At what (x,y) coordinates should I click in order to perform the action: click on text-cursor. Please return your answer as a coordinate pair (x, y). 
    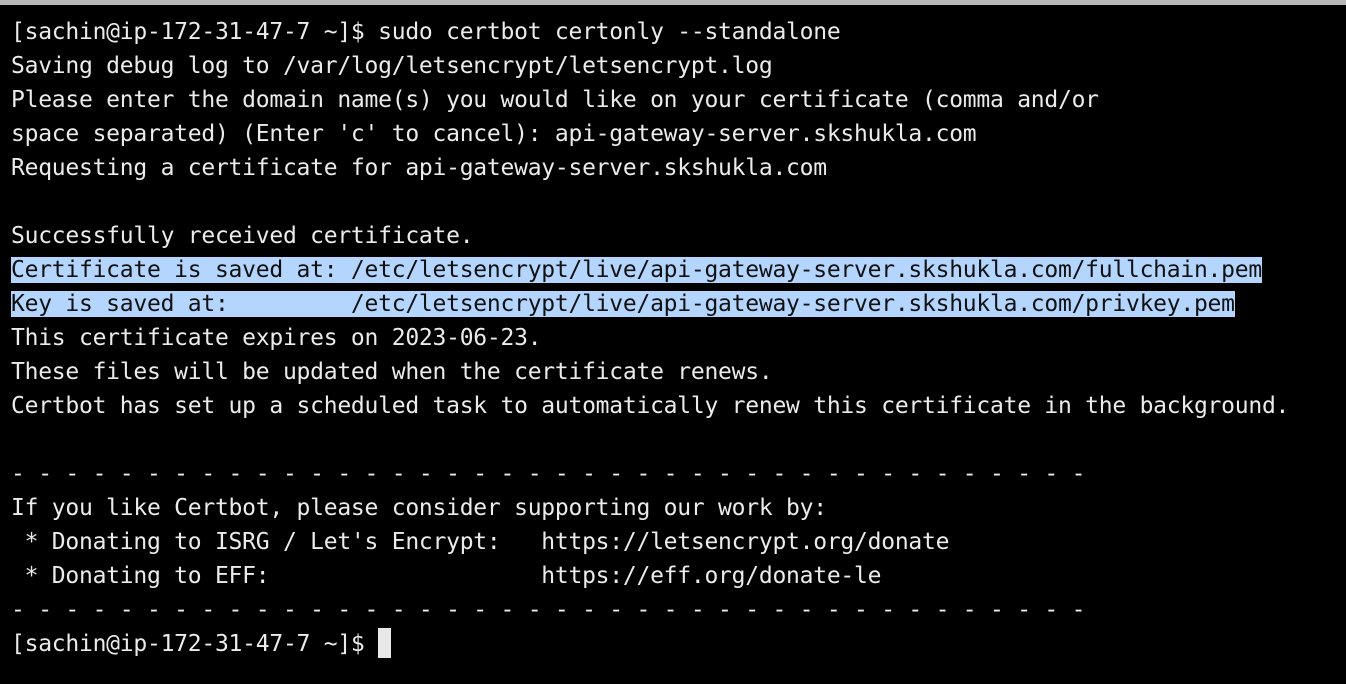
    Looking at the image, I should click on (385, 643).